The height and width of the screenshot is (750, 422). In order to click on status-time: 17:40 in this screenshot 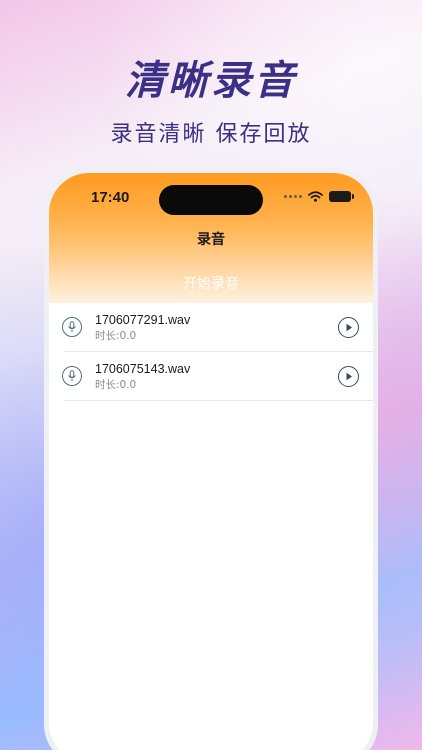, I will do `click(110, 197)`.